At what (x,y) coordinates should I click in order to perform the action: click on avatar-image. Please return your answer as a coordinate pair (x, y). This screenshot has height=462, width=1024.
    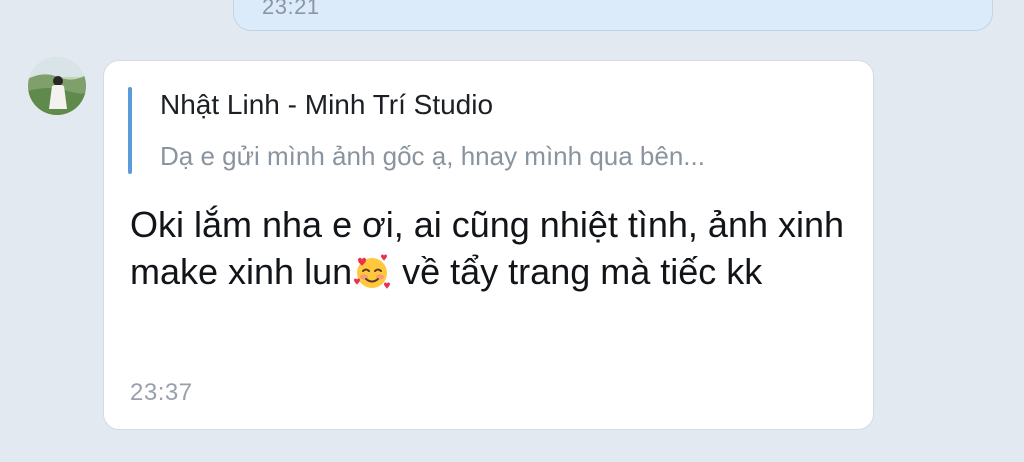
    Looking at the image, I should click on (57, 86).